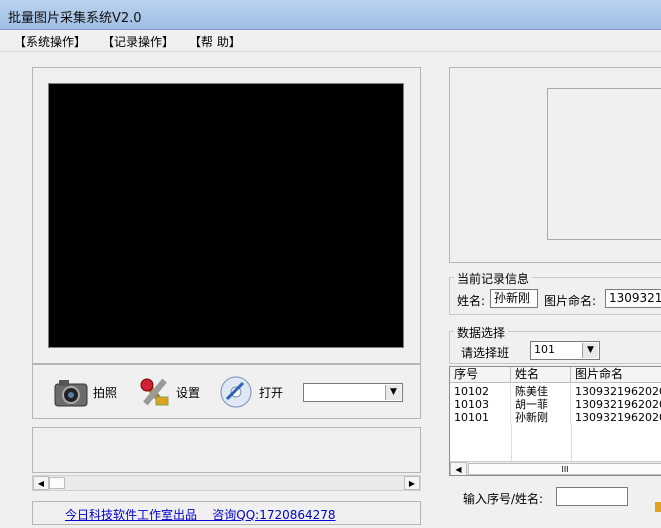  Describe the element at coordinates (555, 442) in the screenshot. I see `table-empty-area` at that location.